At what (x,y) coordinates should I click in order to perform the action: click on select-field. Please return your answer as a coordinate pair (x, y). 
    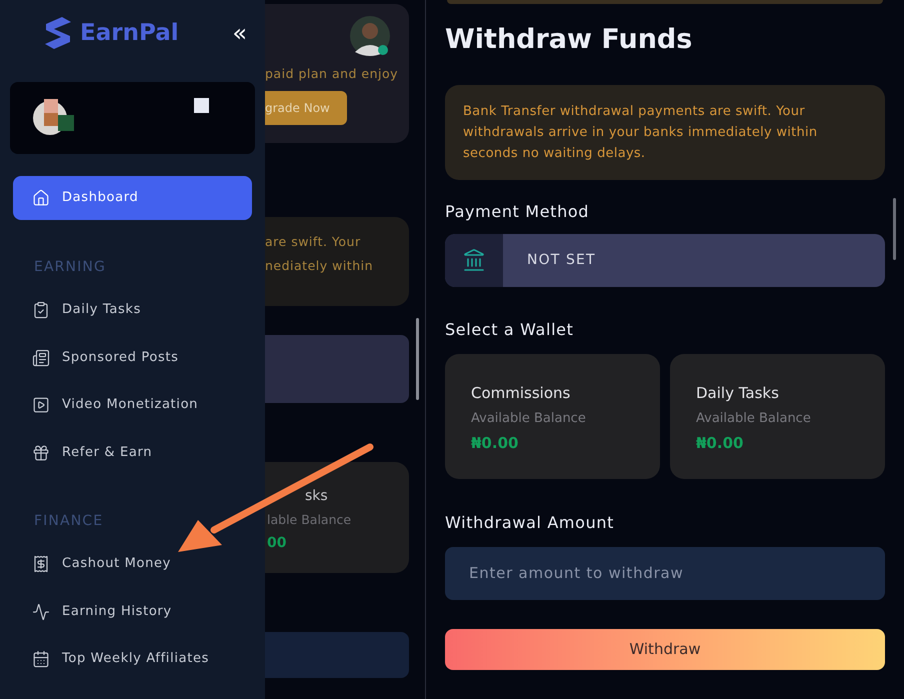
    Looking at the image, I should click on (337, 369).